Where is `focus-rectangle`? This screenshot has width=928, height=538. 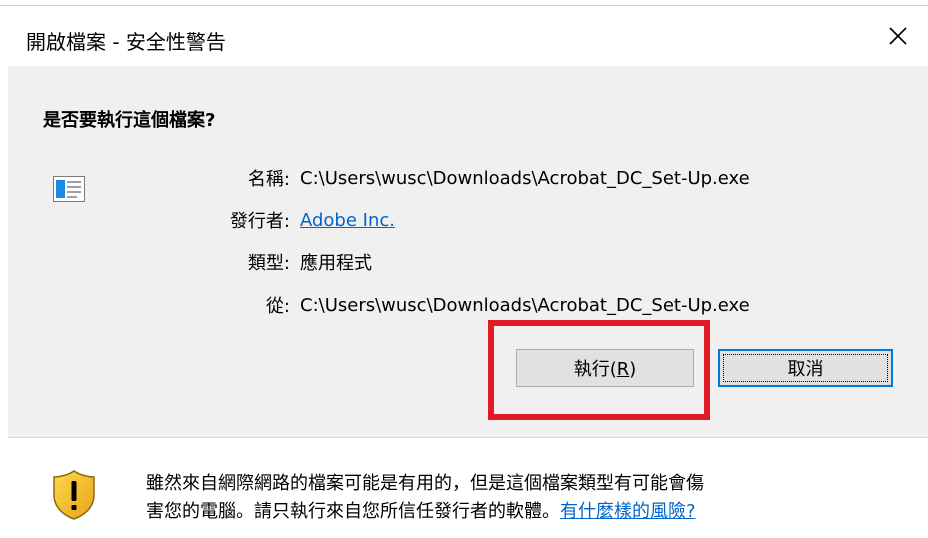 focus-rectangle is located at coordinates (805, 368).